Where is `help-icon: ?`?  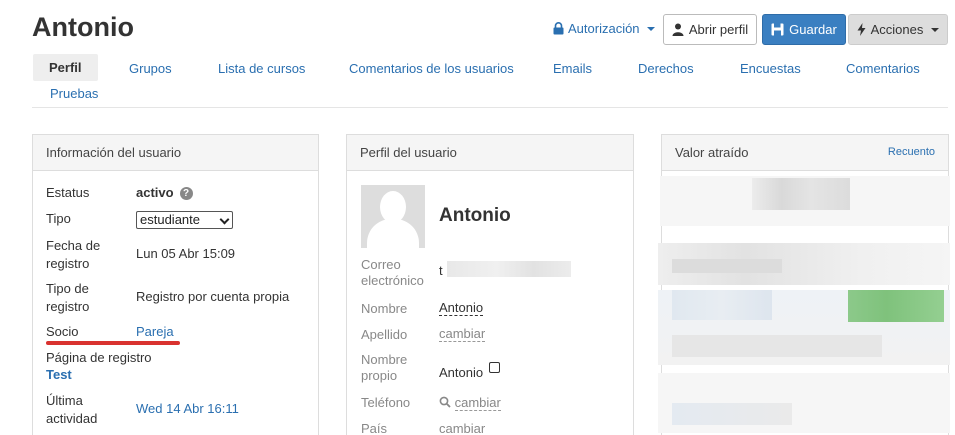
help-icon: ? is located at coordinates (186, 193).